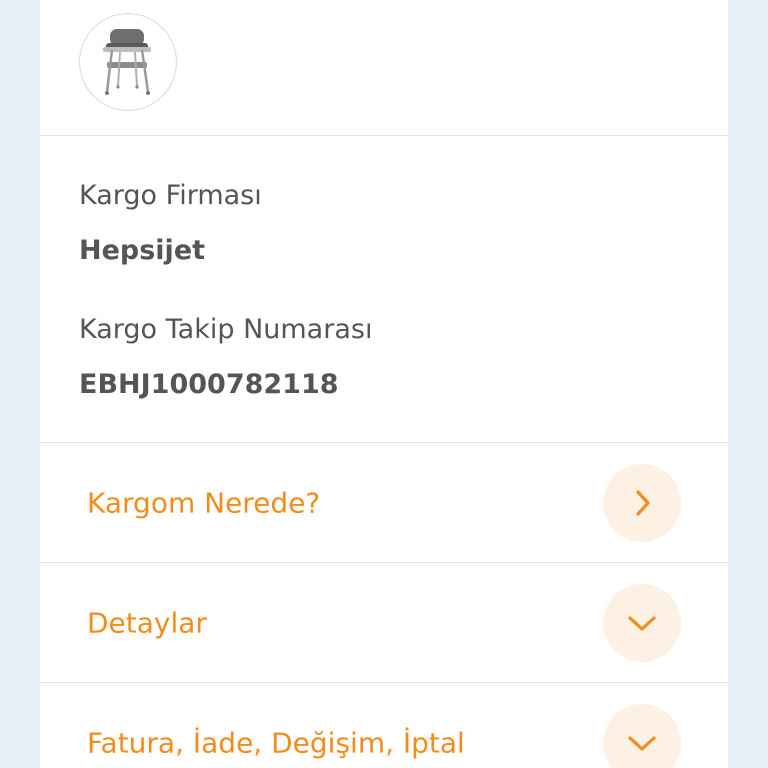  I want to click on where-is-my-shipment-button, so click(642, 502).